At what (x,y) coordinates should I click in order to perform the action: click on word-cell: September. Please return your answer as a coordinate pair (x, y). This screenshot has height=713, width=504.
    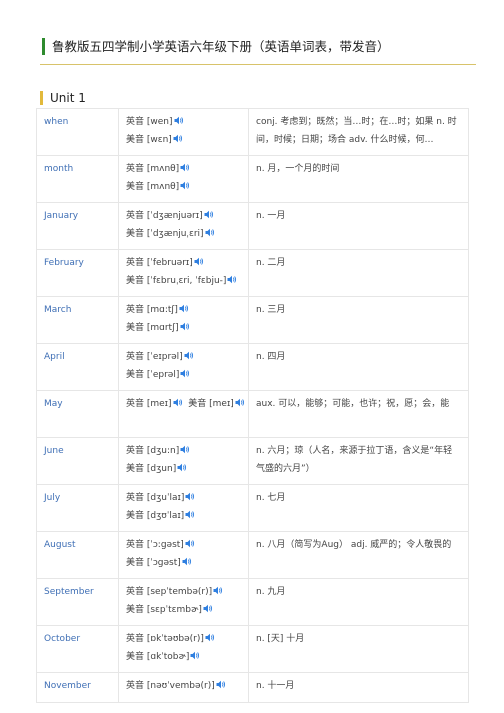
    Looking at the image, I should click on (77, 602).